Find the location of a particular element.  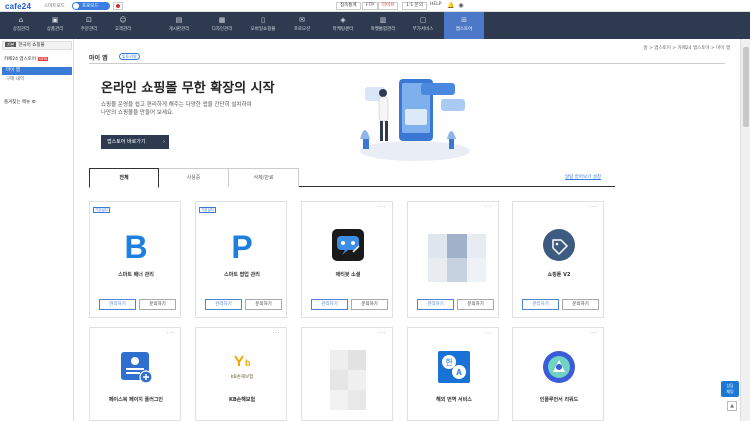

nav-item-appstore: ⊞ 앱스토어 is located at coordinates (464, 25).